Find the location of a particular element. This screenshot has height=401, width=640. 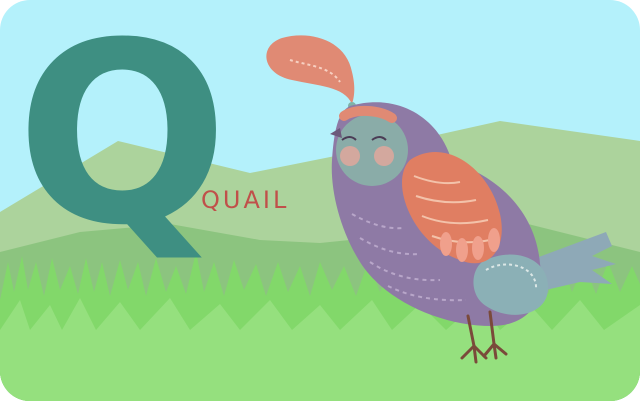

animal-name: QUAIL is located at coordinates (245, 200).